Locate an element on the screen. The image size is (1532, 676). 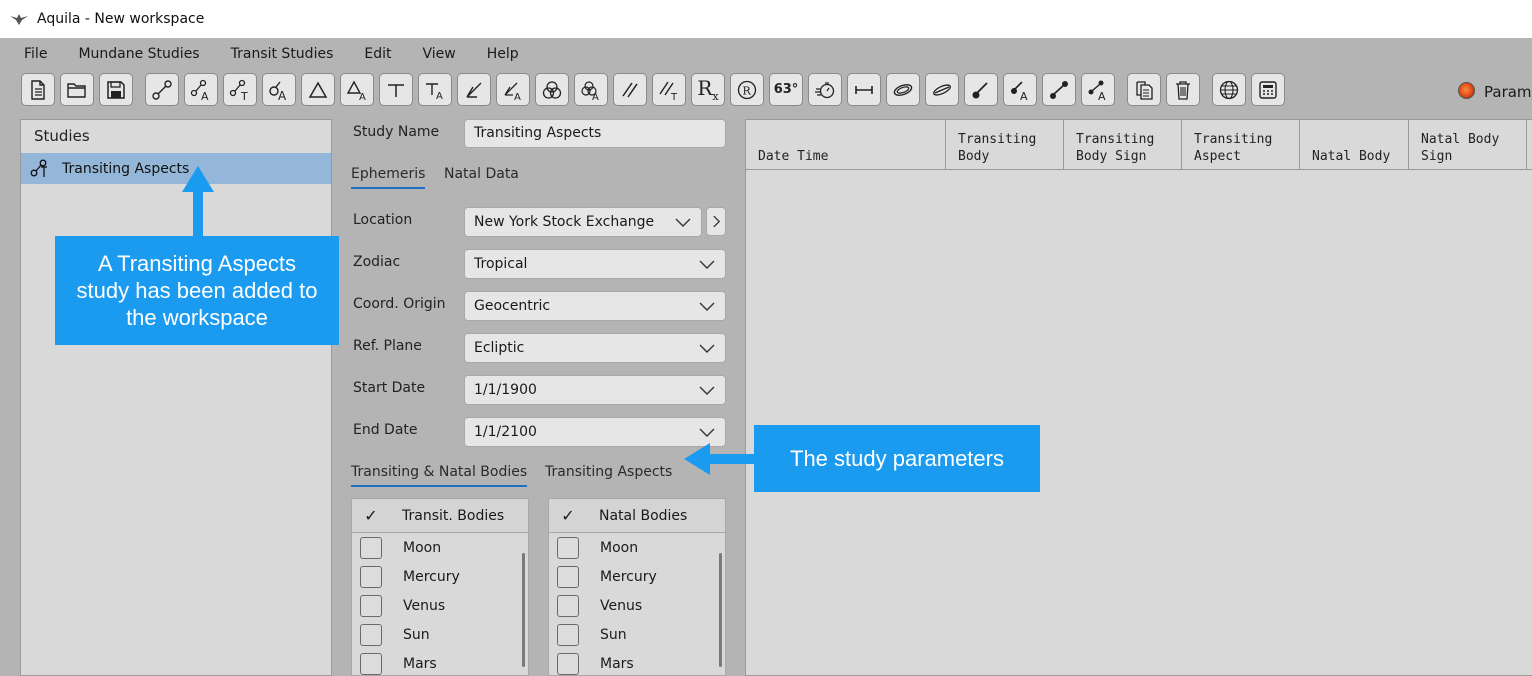
body-pair-a-icon: A is located at coordinates (1097, 90).